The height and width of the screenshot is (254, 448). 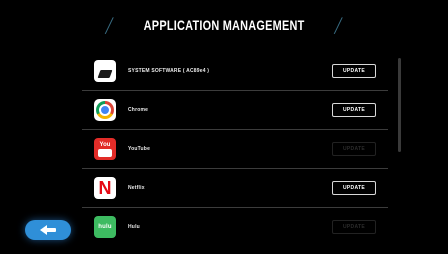 What do you see at coordinates (169, 71) in the screenshot?
I see `app-name: SYSTEM SOFTWARE ( AC89e4 )` at bounding box center [169, 71].